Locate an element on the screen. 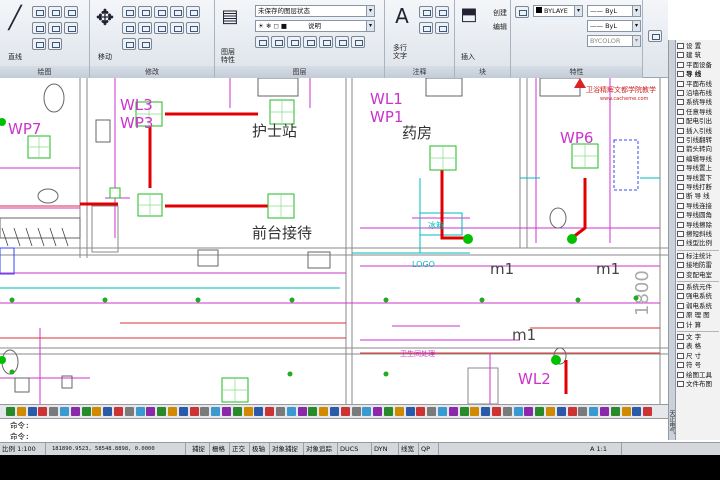  color-combo: BYLAYE ▾ is located at coordinates (558, 11).